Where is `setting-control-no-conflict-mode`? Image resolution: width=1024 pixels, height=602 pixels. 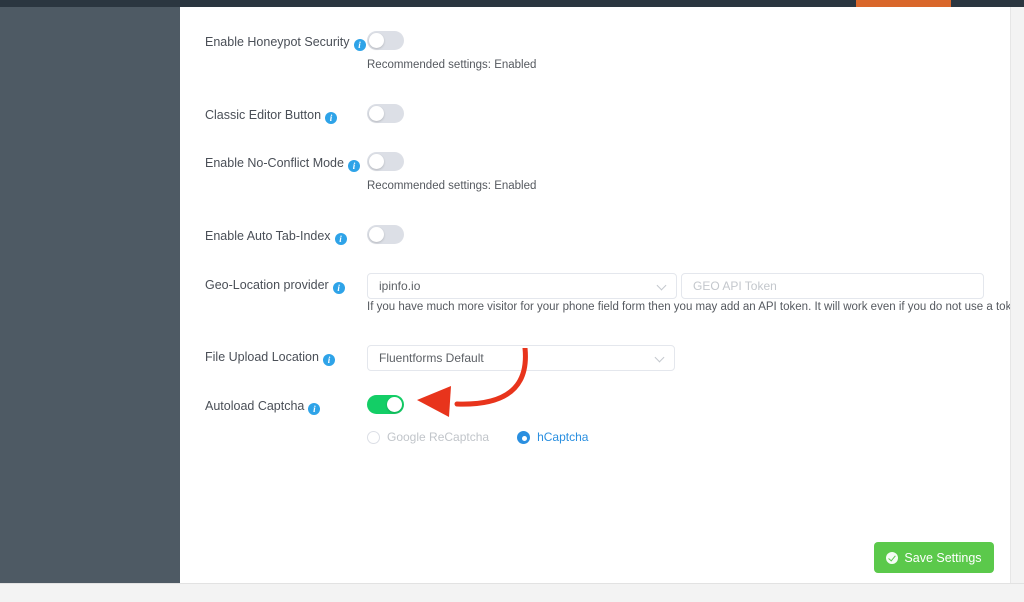 setting-control-no-conflict-mode is located at coordinates (385, 161).